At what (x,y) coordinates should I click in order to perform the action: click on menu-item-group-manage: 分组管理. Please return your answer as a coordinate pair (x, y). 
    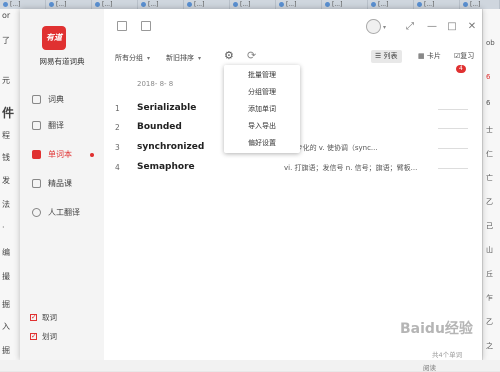
    Looking at the image, I should click on (262, 92).